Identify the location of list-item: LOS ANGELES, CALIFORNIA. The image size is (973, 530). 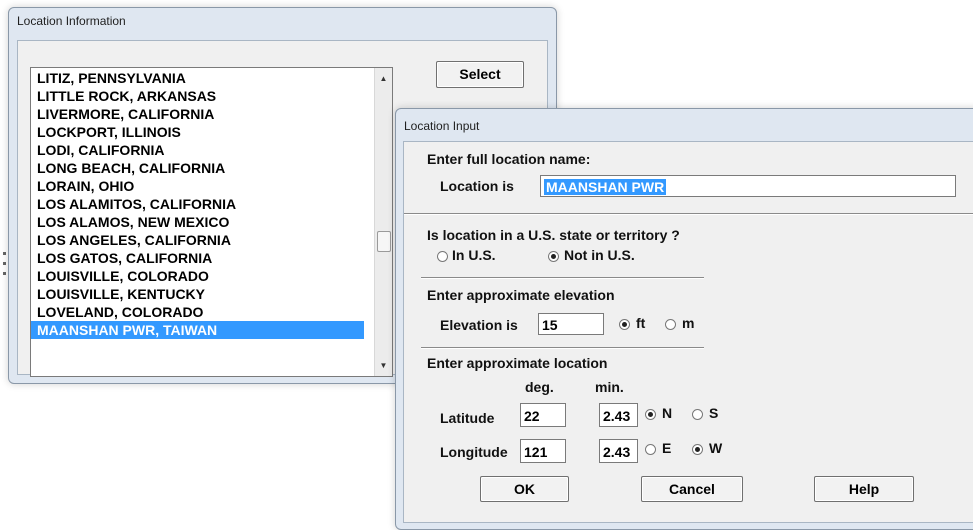
(197, 240).